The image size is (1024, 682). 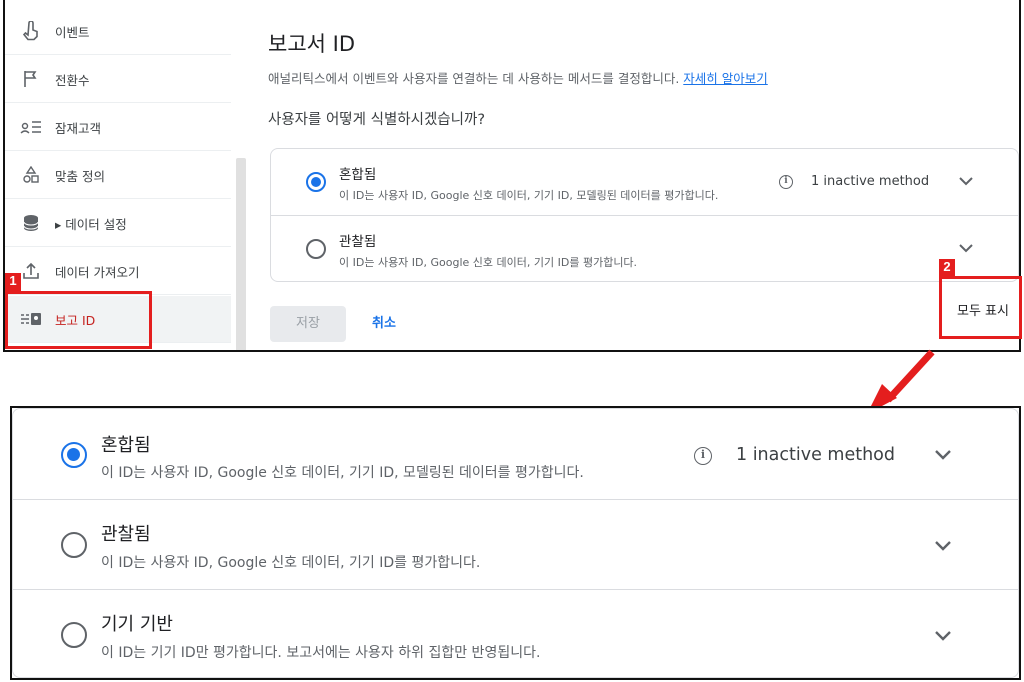 I want to click on sidebar-item-data-import: 데이터 가져오기, so click(x=118, y=271).